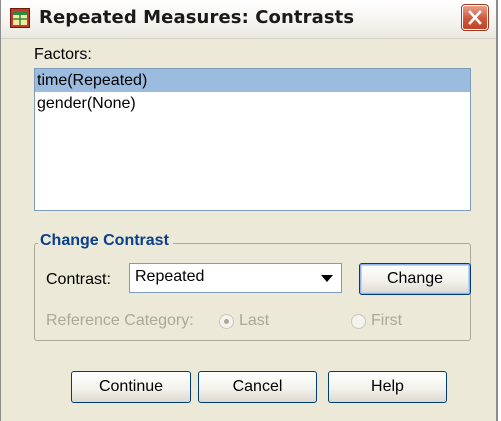 This screenshot has height=421, width=501. What do you see at coordinates (78, 279) in the screenshot?
I see `contrast-label: Contrast:` at bounding box center [78, 279].